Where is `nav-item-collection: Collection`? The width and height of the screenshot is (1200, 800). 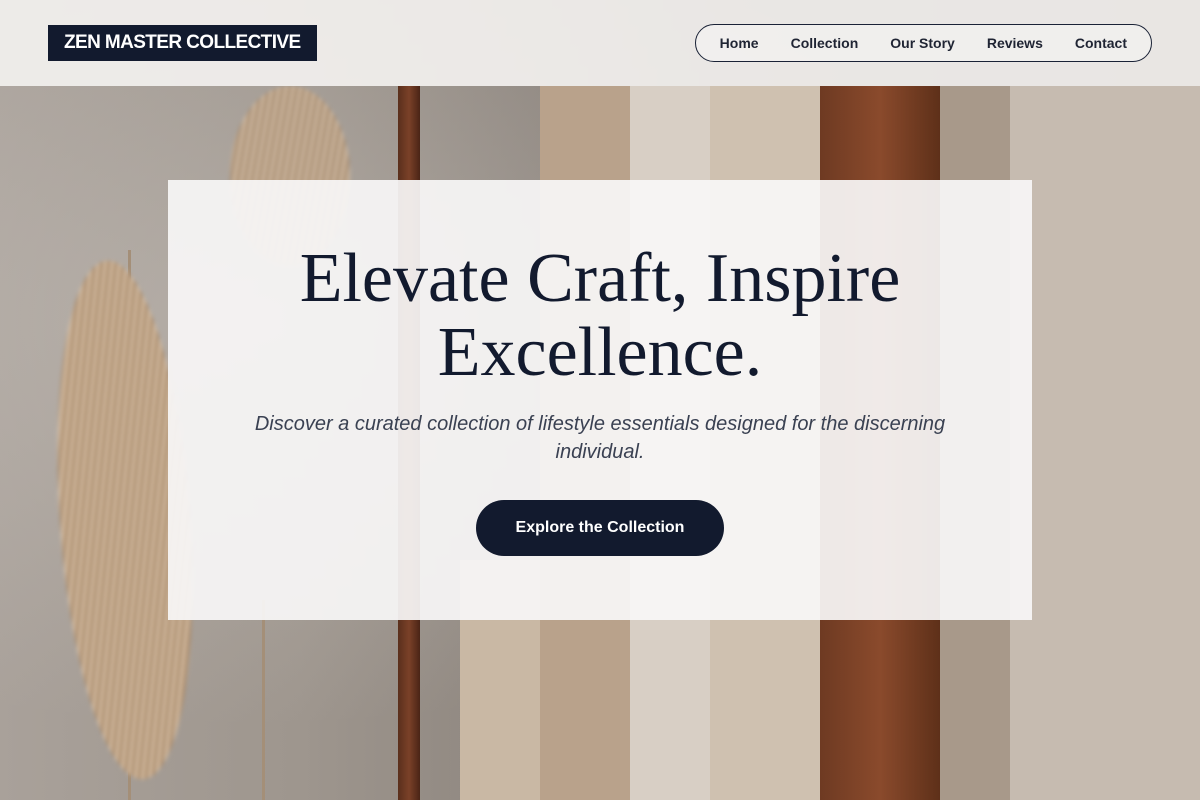
nav-item-collection: Collection is located at coordinates (825, 43).